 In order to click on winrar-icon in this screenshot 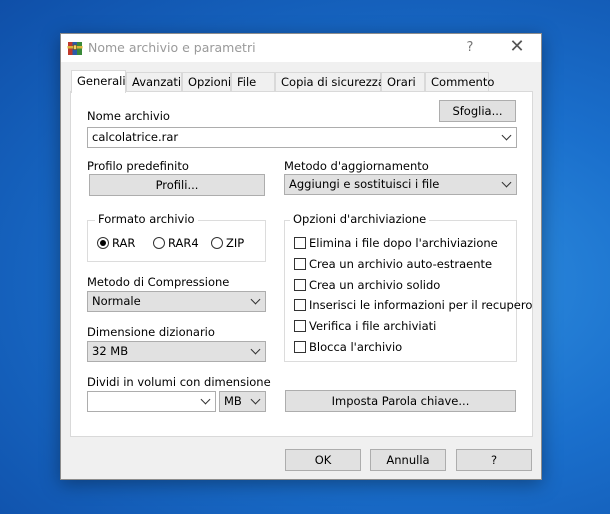, I will do `click(75, 48)`.